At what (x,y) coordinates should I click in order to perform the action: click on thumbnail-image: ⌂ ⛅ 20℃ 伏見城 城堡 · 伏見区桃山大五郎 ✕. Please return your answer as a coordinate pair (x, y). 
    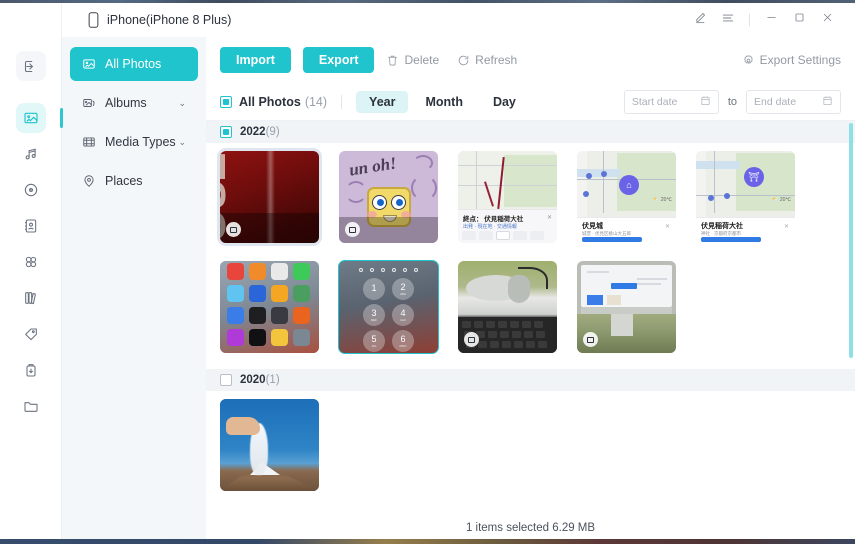
    Looking at the image, I should click on (626, 197).